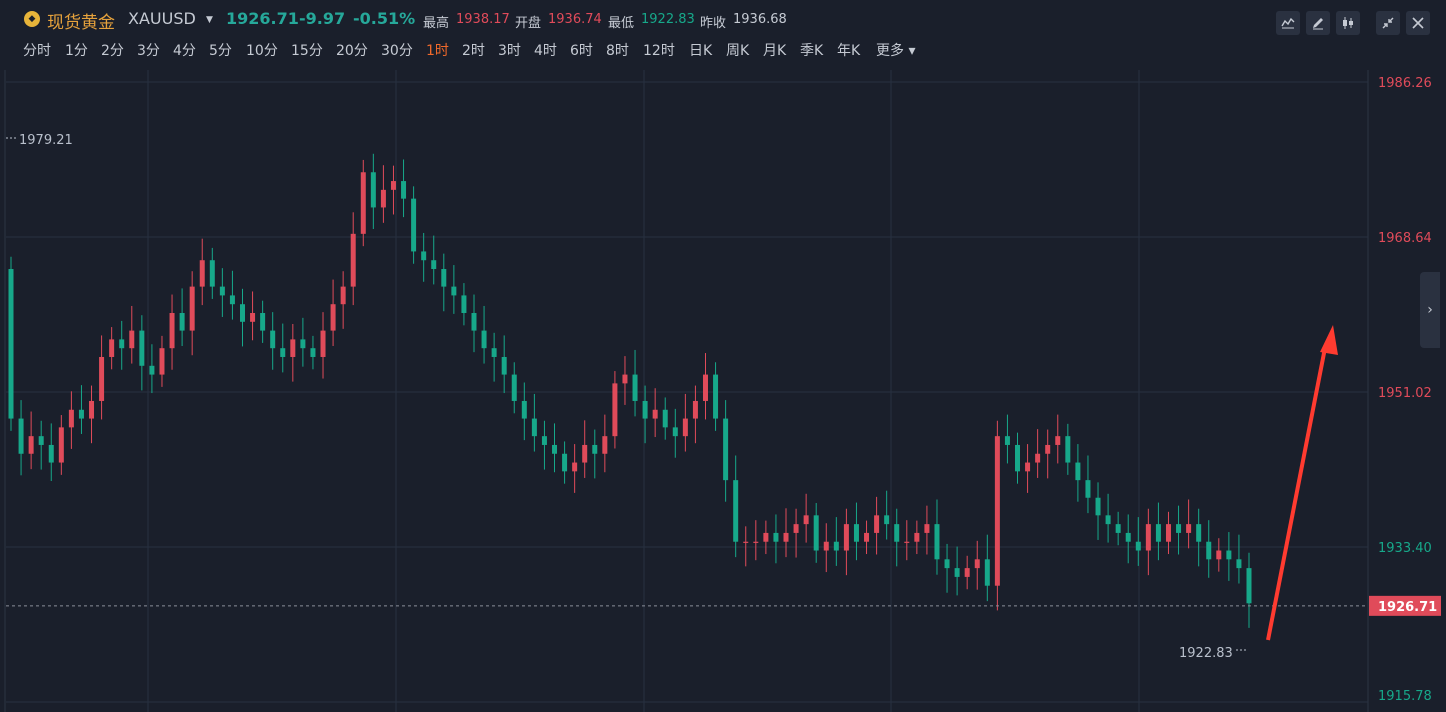 The height and width of the screenshot is (712, 1446). I want to click on y-tick-label-3: 1933.40, so click(1405, 548).